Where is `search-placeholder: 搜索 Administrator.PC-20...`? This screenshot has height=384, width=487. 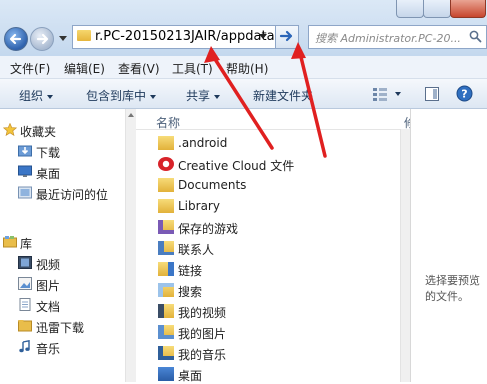
search-placeholder: 搜索 Administrator.PC-20... is located at coordinates (388, 38).